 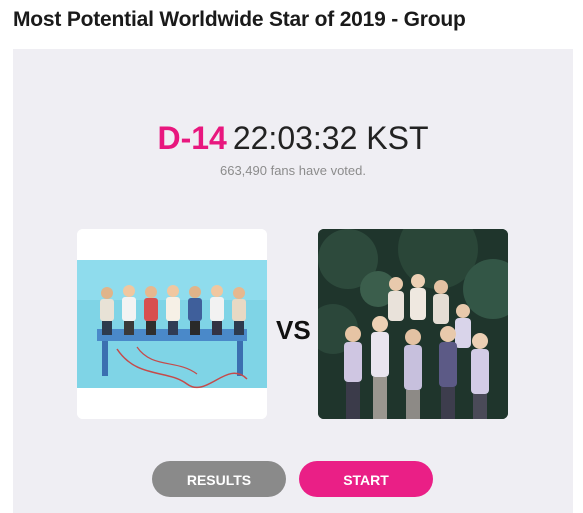 I want to click on countdown: D-14 22:03:32 KST, so click(x=293, y=138).